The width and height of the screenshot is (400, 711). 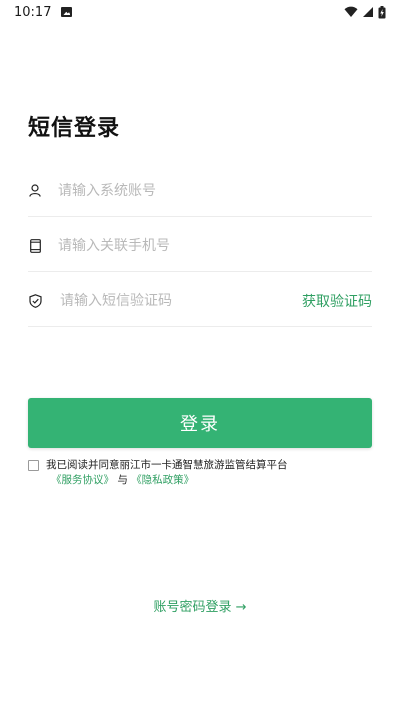 I want to click on status-time: 10:17, so click(x=33, y=12).